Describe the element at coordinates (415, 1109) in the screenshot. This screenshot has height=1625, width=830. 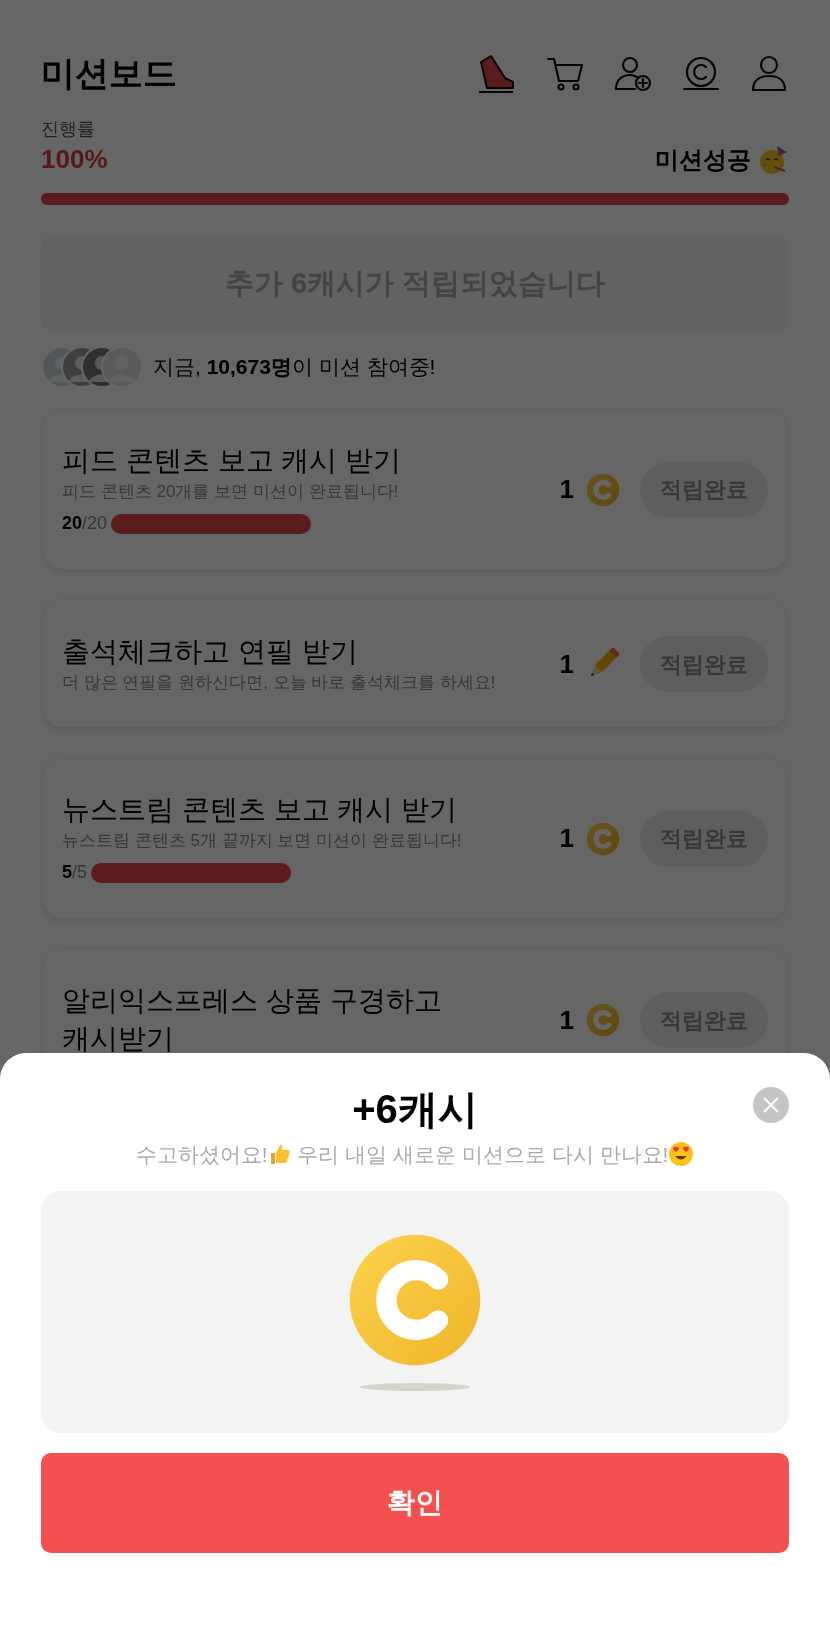
I see `sheet-title: +6캐시` at that location.